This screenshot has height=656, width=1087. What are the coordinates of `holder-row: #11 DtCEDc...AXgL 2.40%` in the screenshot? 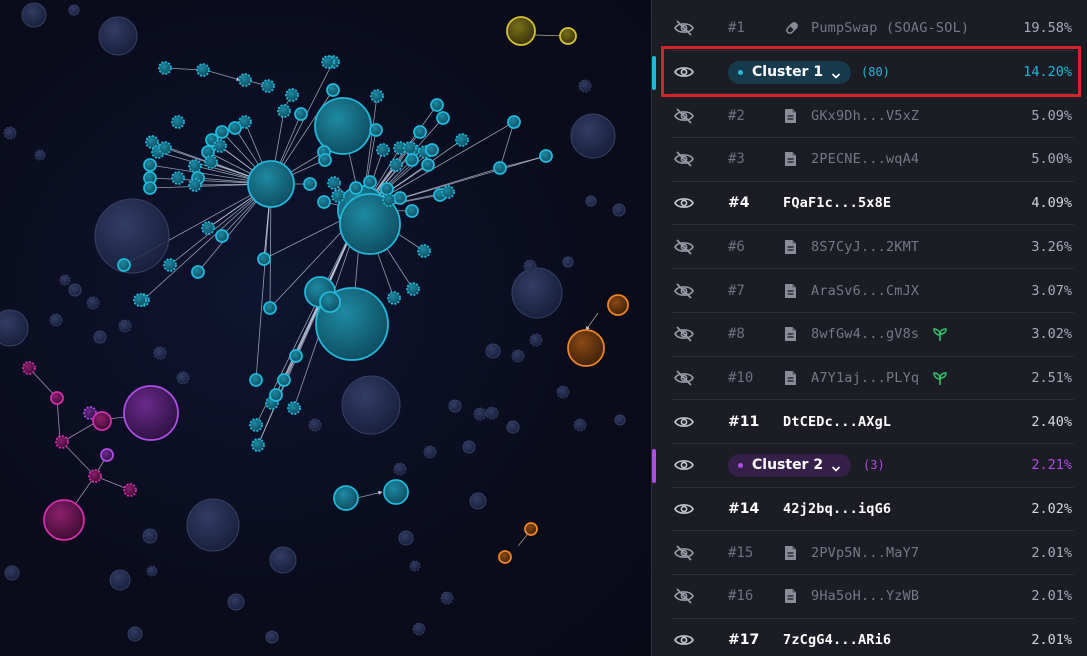 It's located at (872, 422).